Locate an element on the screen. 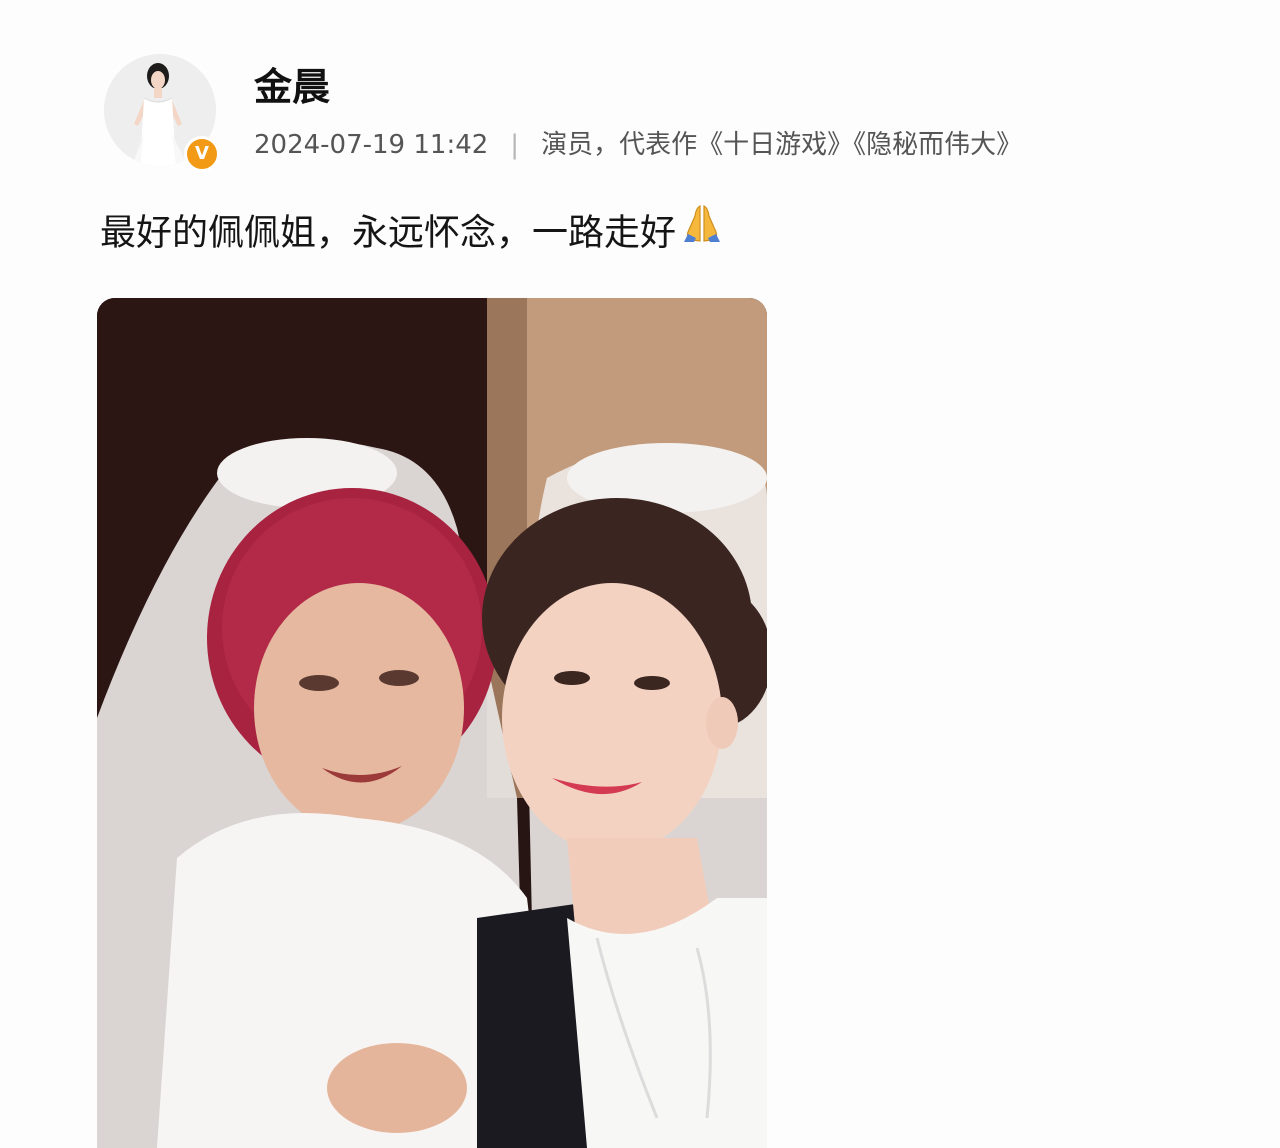  praying-hands-icon is located at coordinates (702, 230).